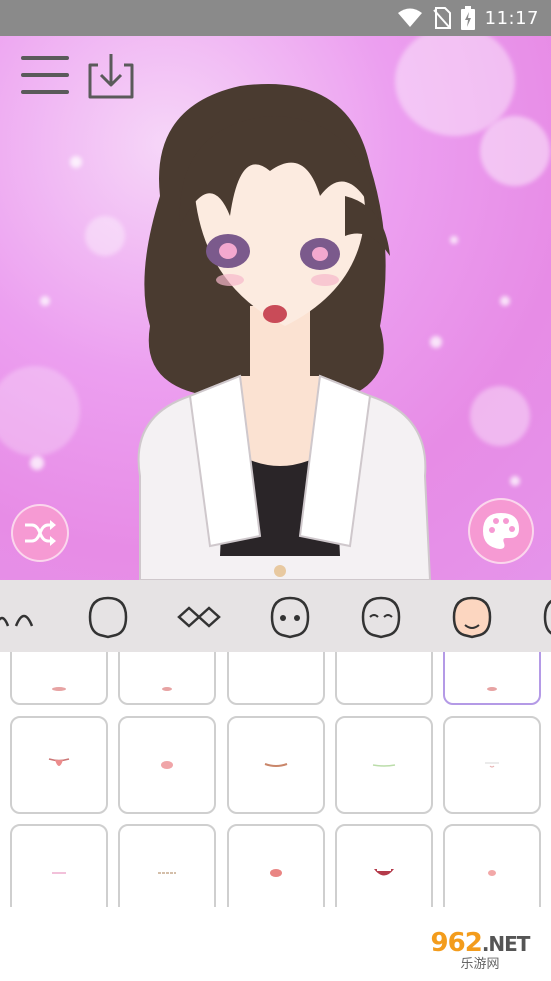  Describe the element at coordinates (59, 762) in the screenshot. I see `mouth-tongue-icon` at that location.